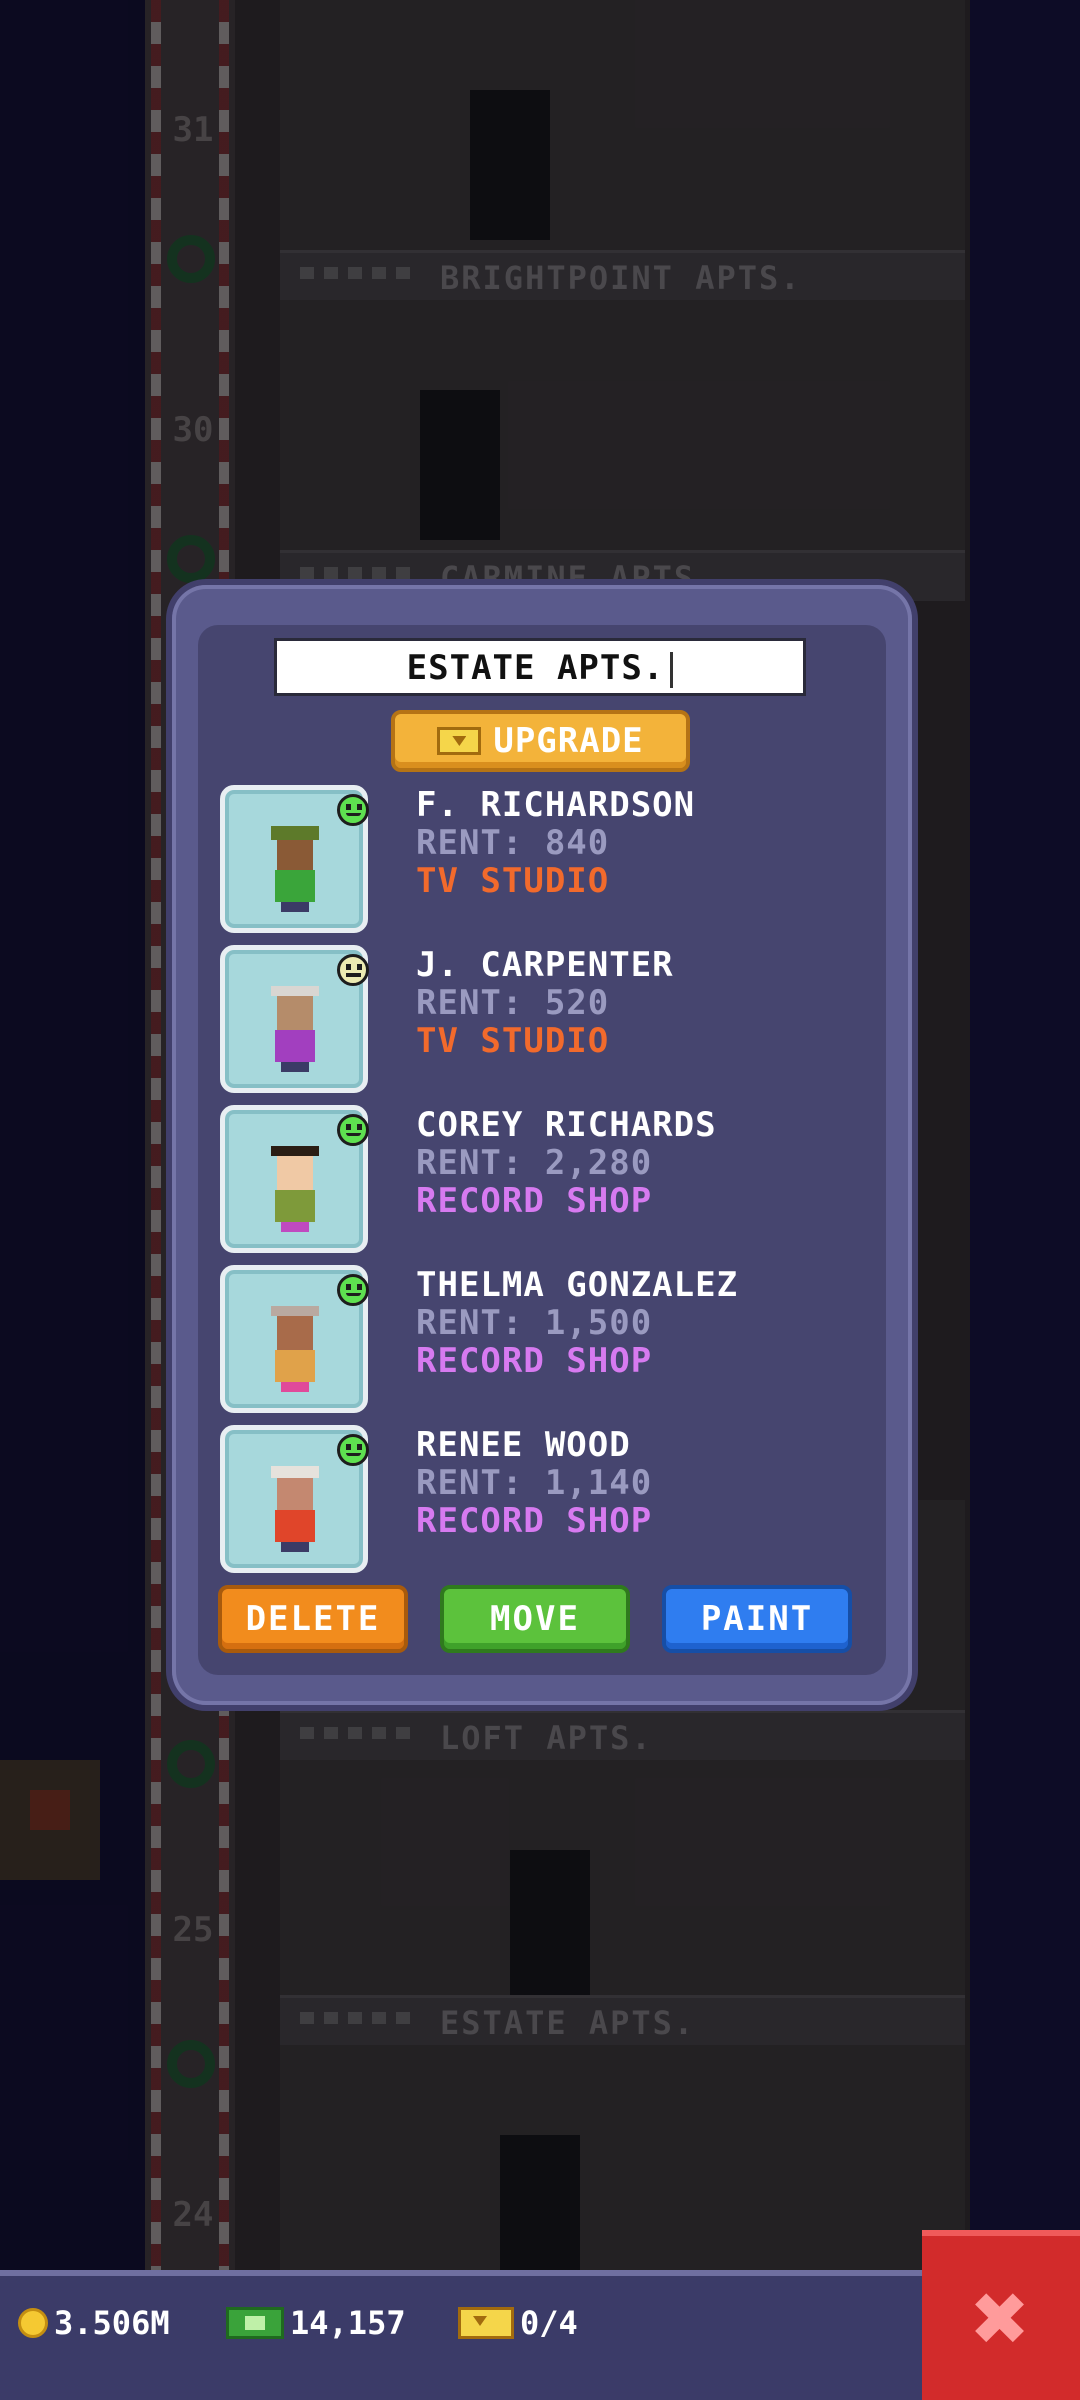 The image size is (1080, 2400). I want to click on floor-nameplate: BRIGHTPOINT APTS., so click(622, 275).